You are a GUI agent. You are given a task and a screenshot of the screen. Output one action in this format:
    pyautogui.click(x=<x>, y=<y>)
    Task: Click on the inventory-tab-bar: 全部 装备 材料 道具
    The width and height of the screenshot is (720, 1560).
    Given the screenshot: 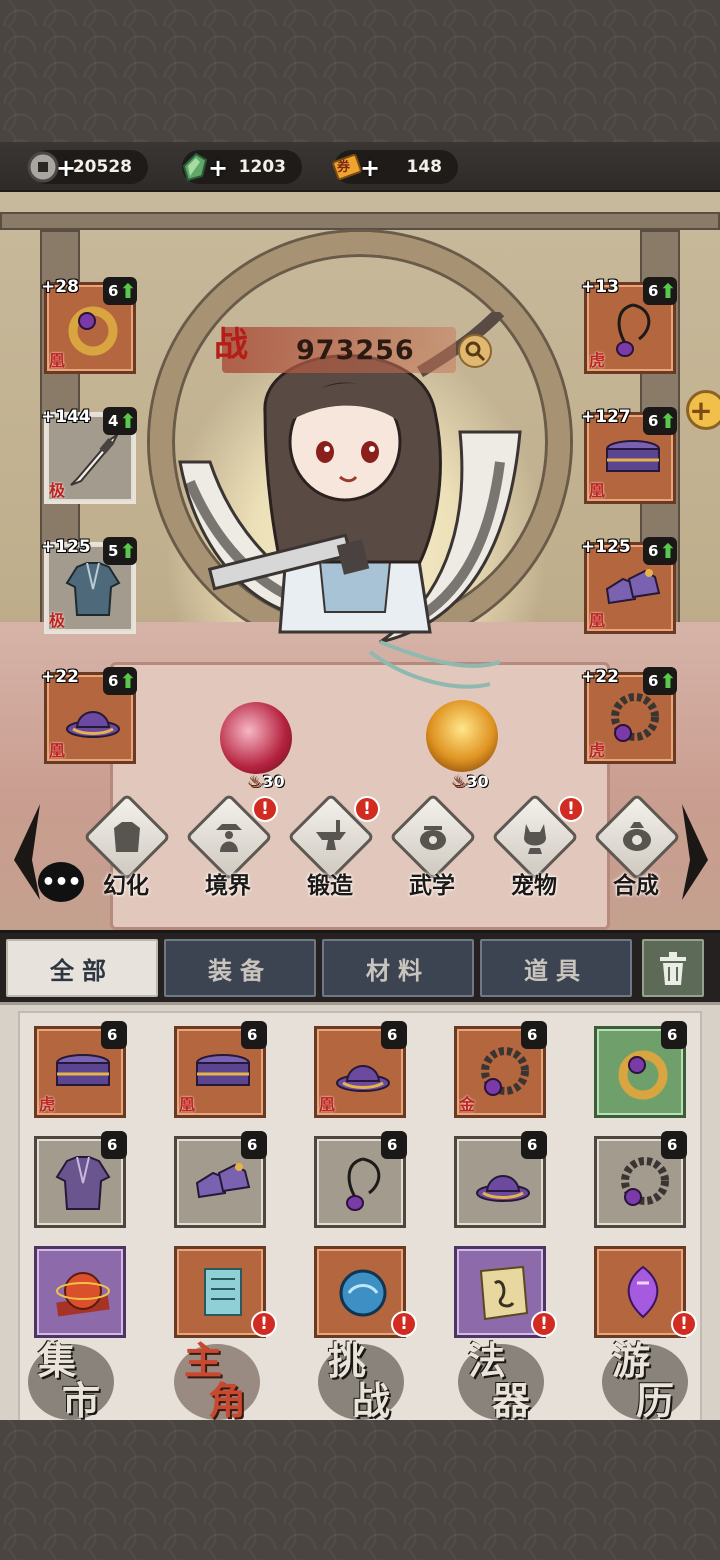 What is the action you would take?
    pyautogui.click(x=360, y=966)
    